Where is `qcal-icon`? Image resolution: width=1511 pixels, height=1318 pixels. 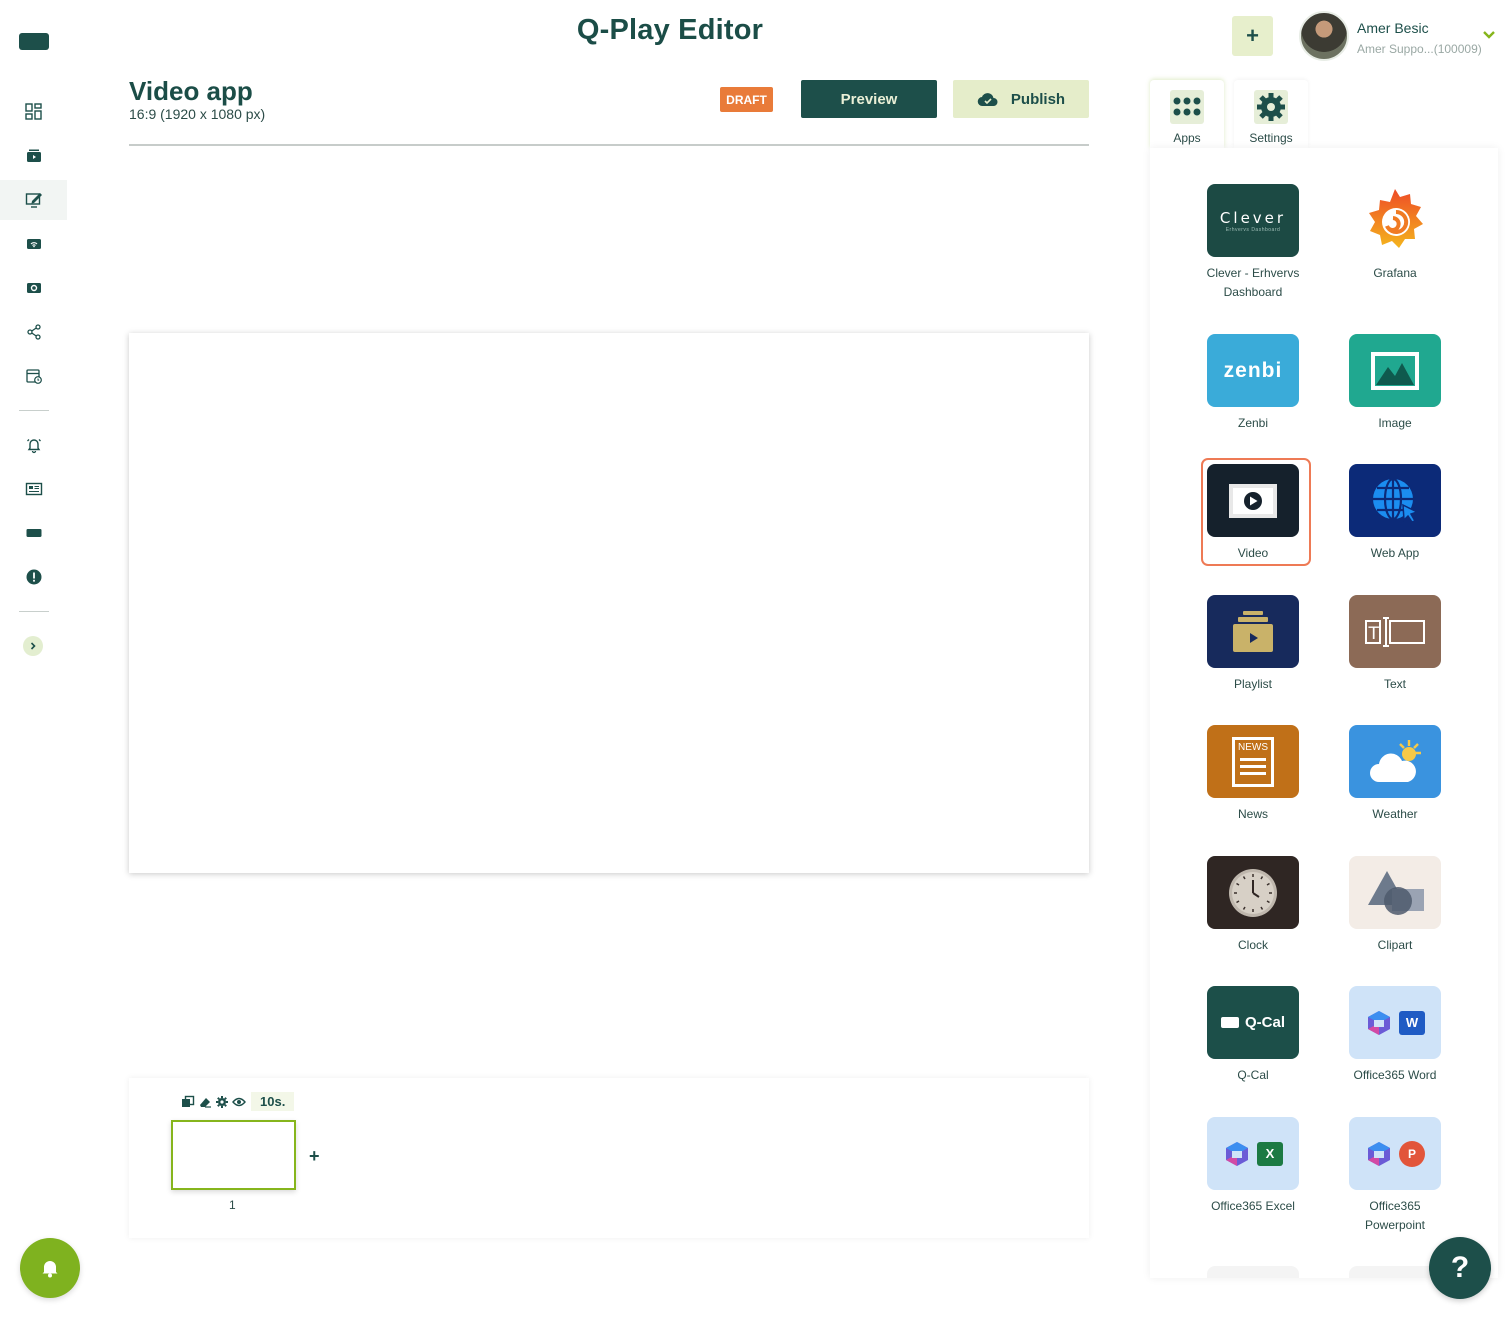
qcal-icon is located at coordinates (33, 533).